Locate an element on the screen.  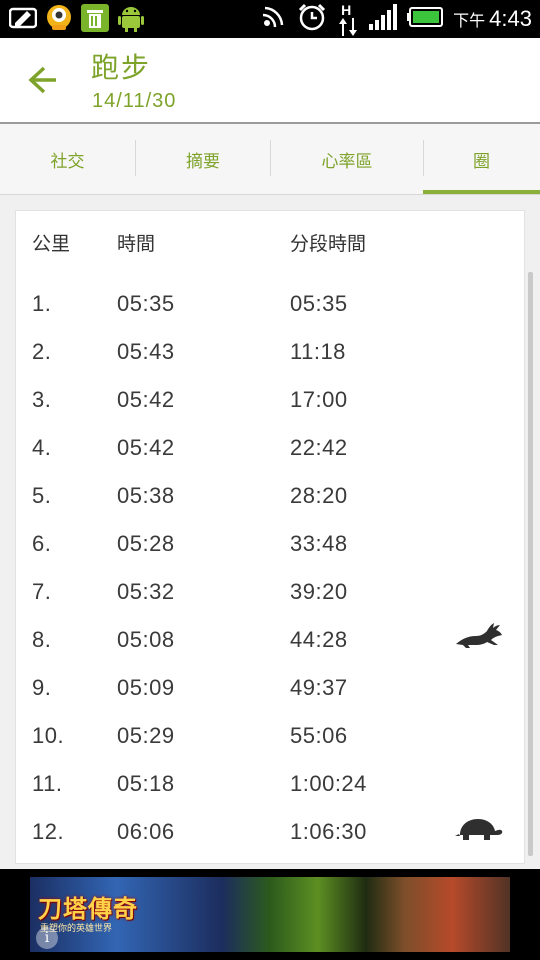
lap-split: 28:20 is located at coordinates (319, 495).